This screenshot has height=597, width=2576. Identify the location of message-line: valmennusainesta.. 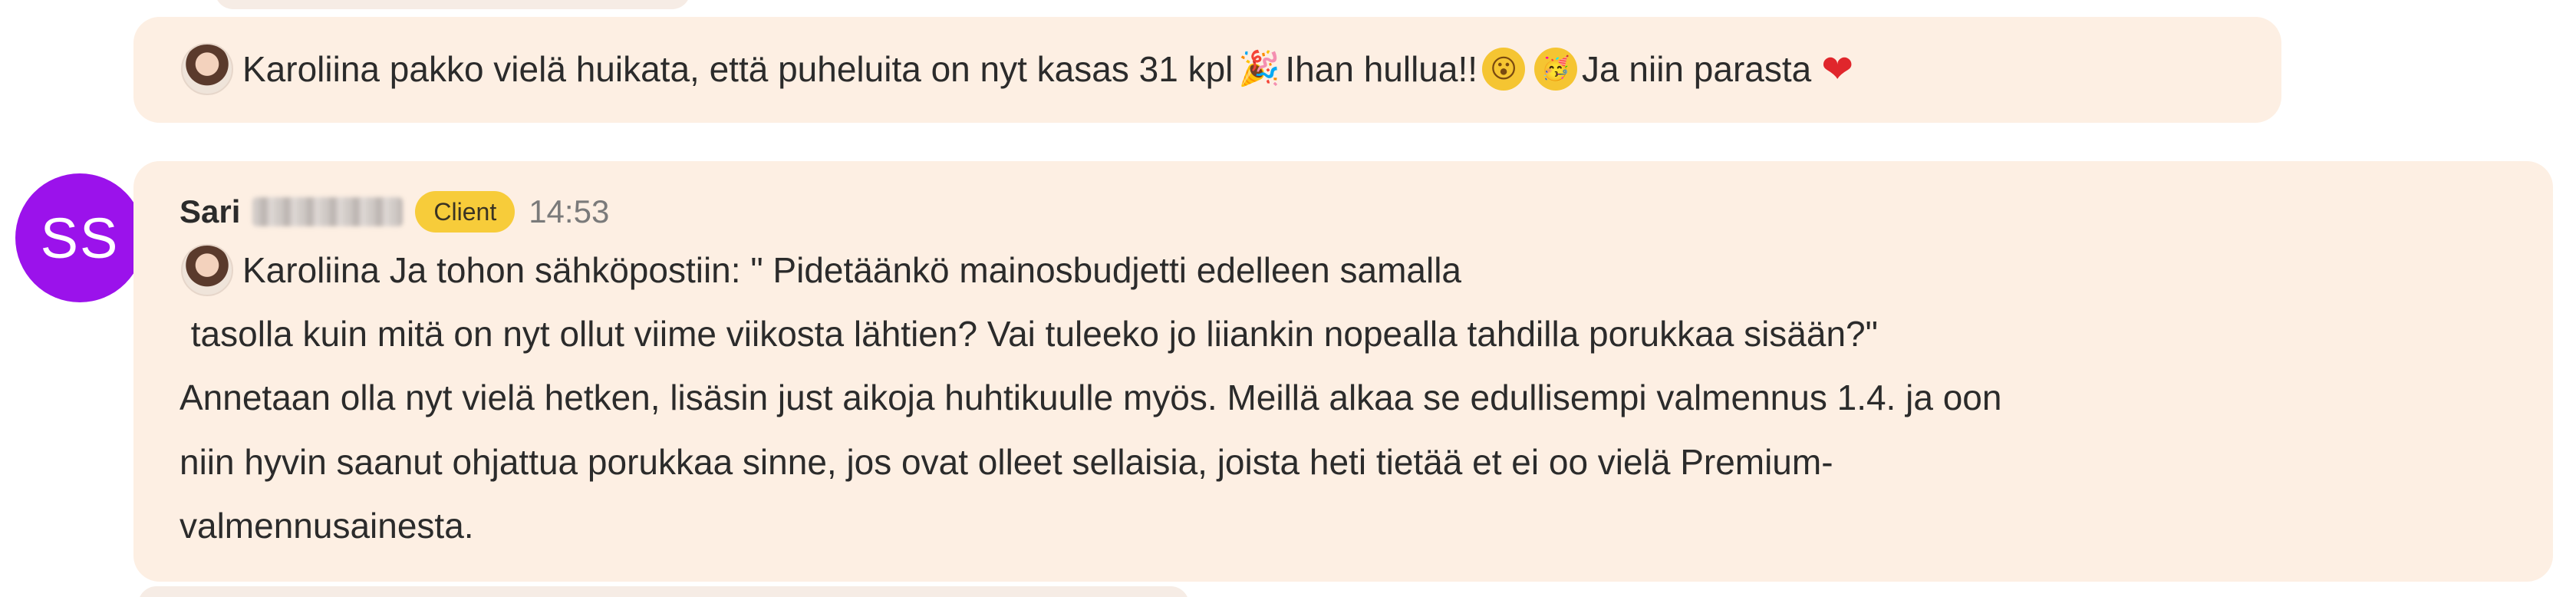
(327, 526).